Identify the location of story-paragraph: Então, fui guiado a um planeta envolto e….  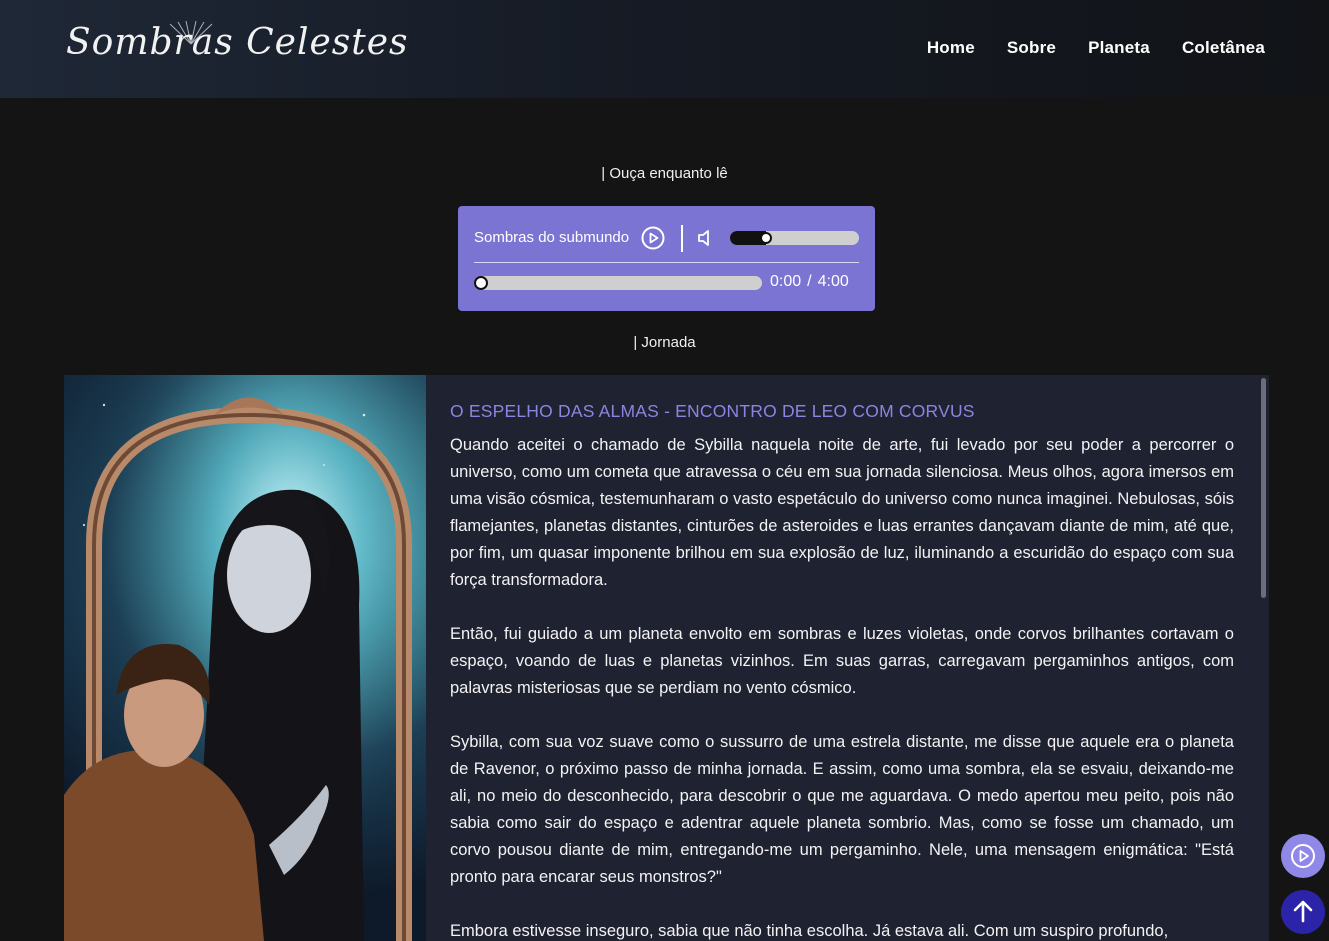
(842, 661).